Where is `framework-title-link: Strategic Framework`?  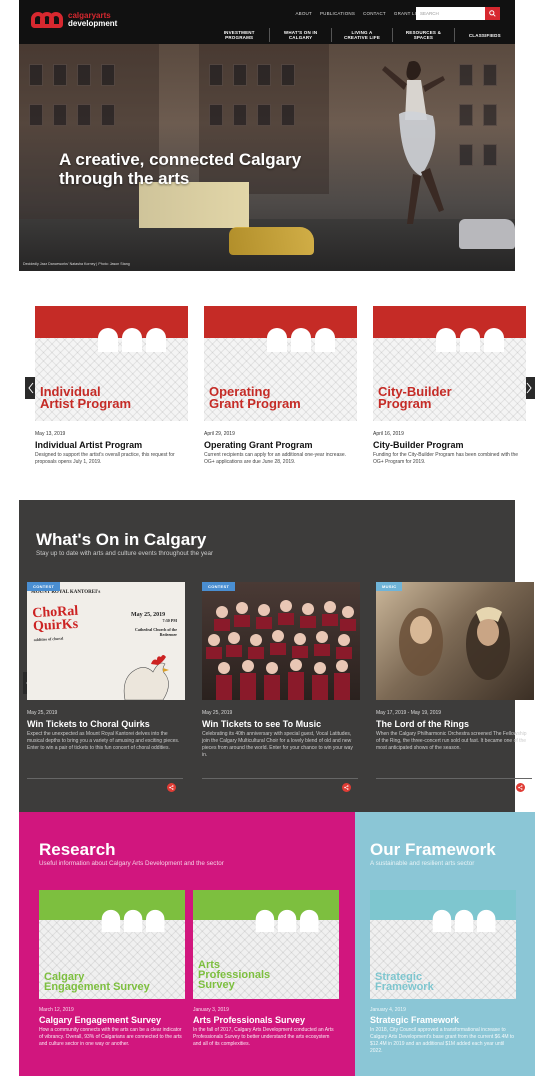 framework-title-link: Strategic Framework is located at coordinates (443, 1020).